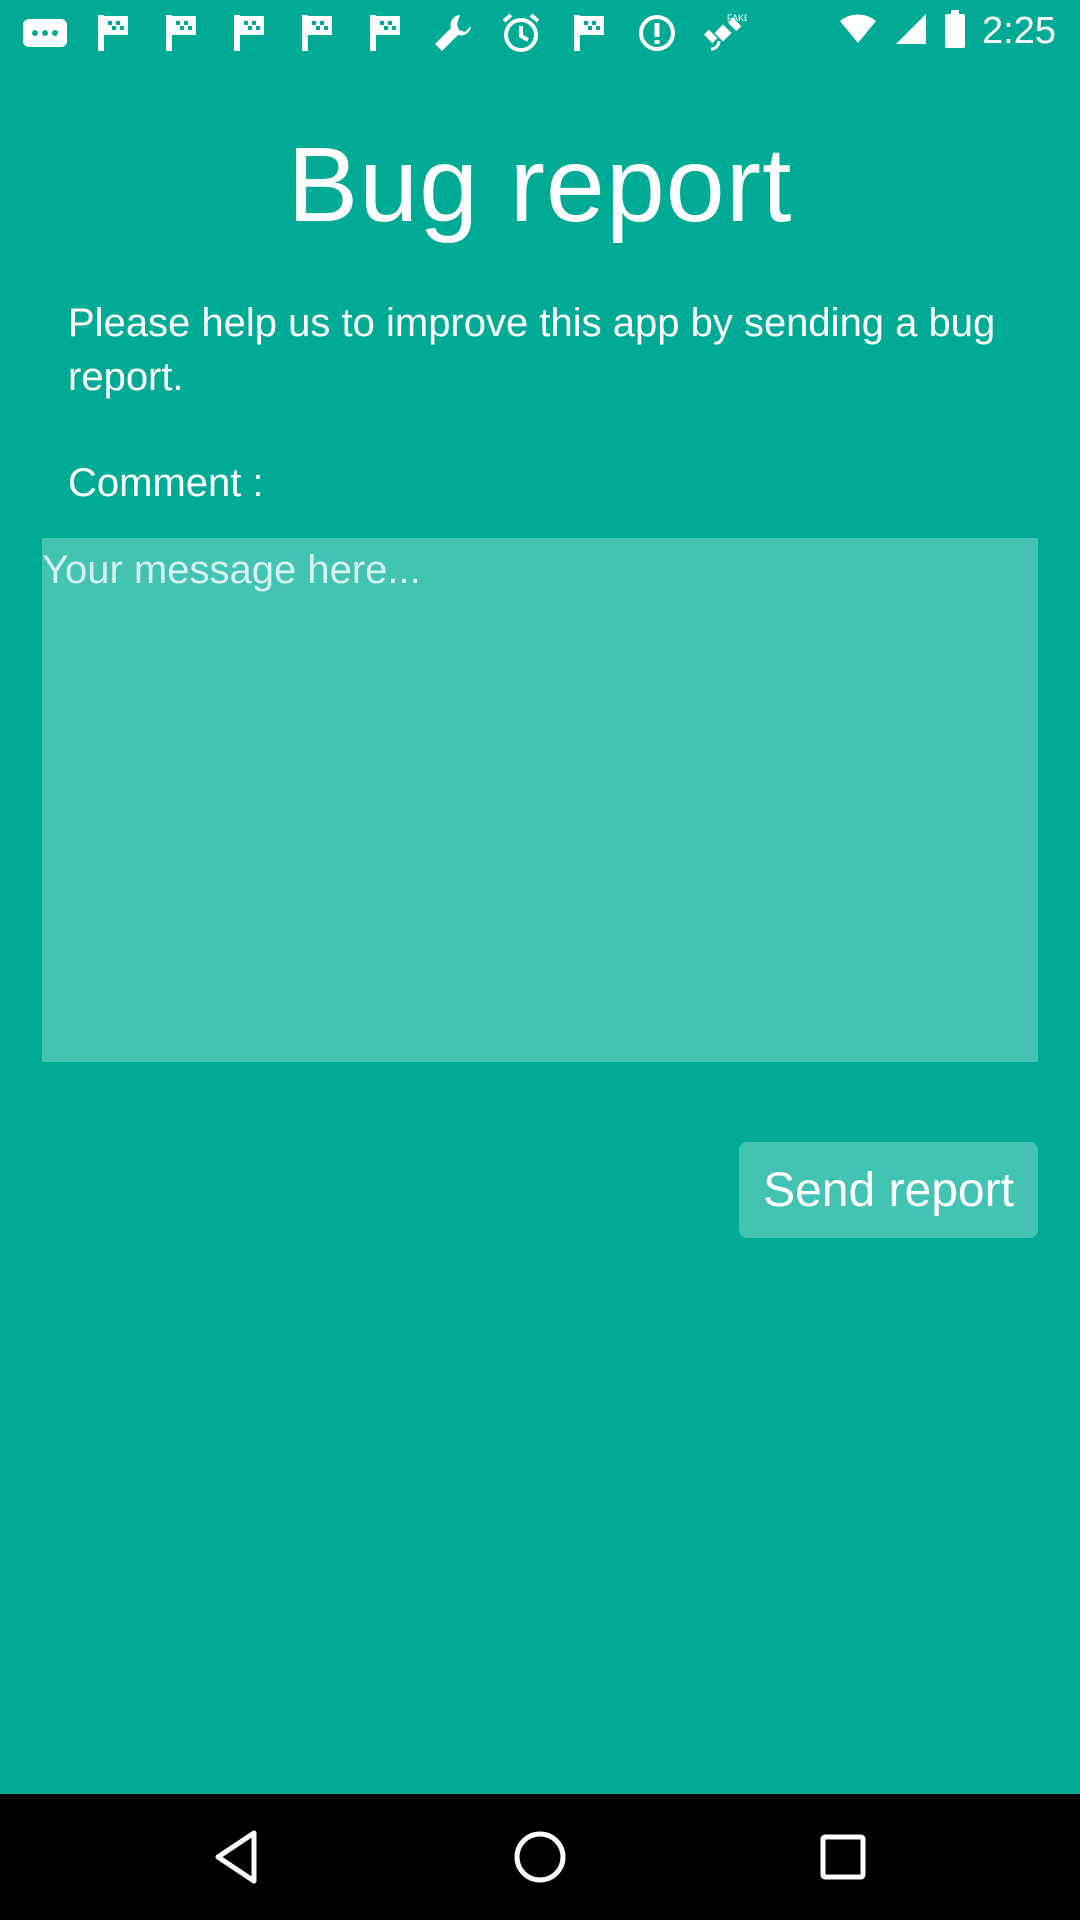 The height and width of the screenshot is (1920, 1080). I want to click on svg-text: FAKE, so click(737, 18).